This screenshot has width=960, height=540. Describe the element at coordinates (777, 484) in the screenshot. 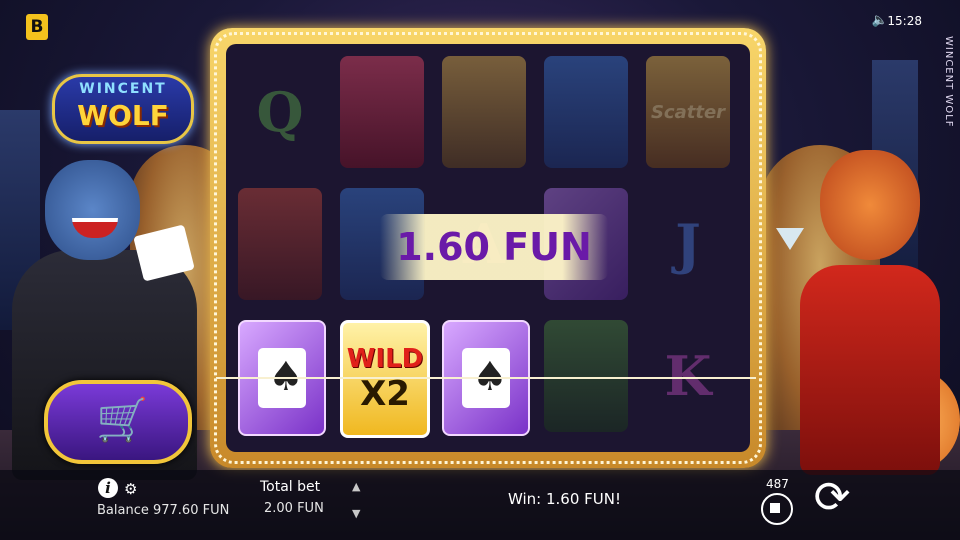

I see `autoplay-count: 487` at that location.